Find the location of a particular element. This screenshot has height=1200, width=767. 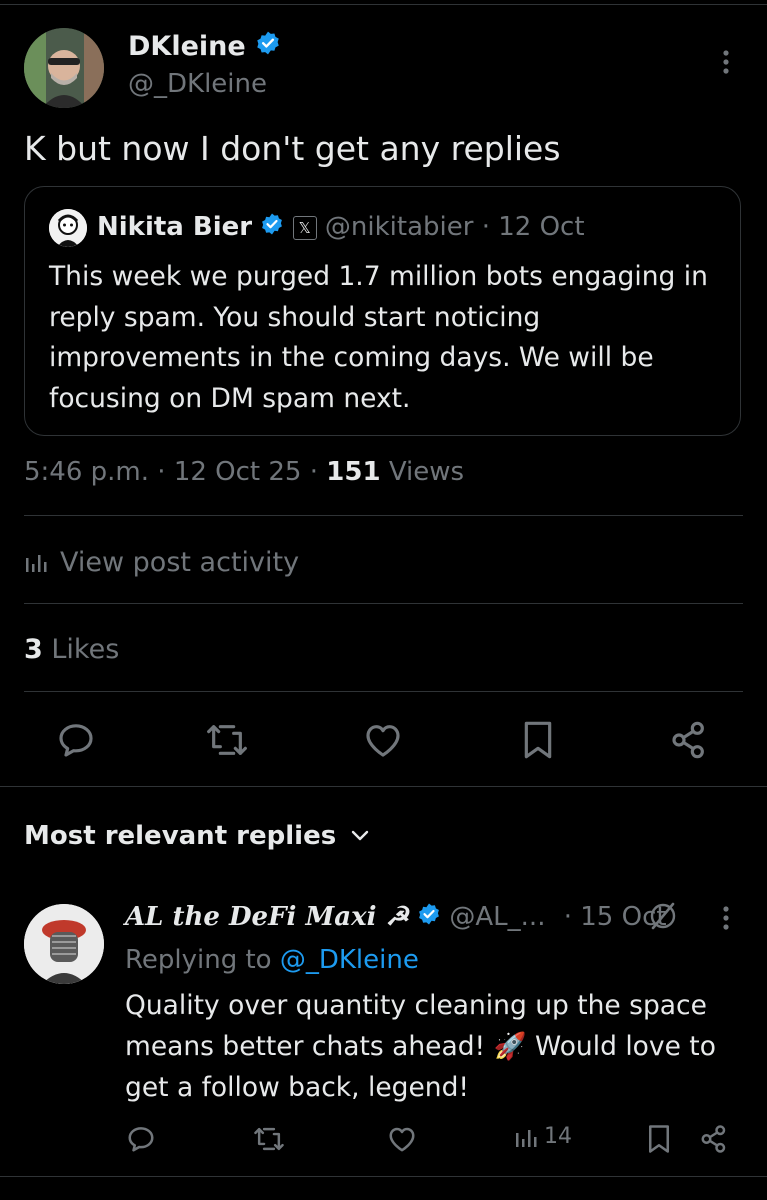

quote-author-name: Nikita Bier is located at coordinates (174, 227).